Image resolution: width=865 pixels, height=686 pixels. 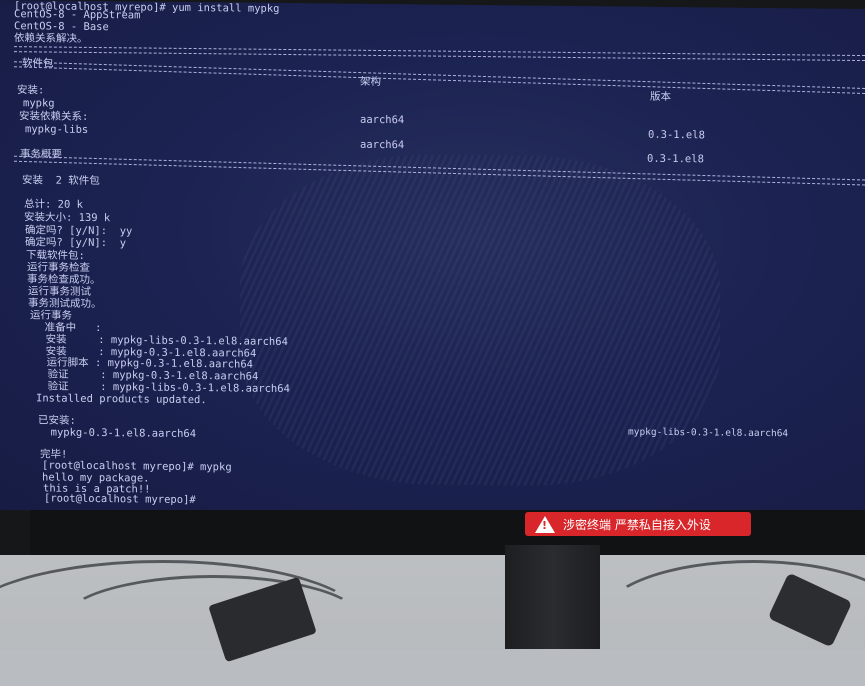 I want to click on terminal-line: 事务测试成功。, so click(x=65, y=304).